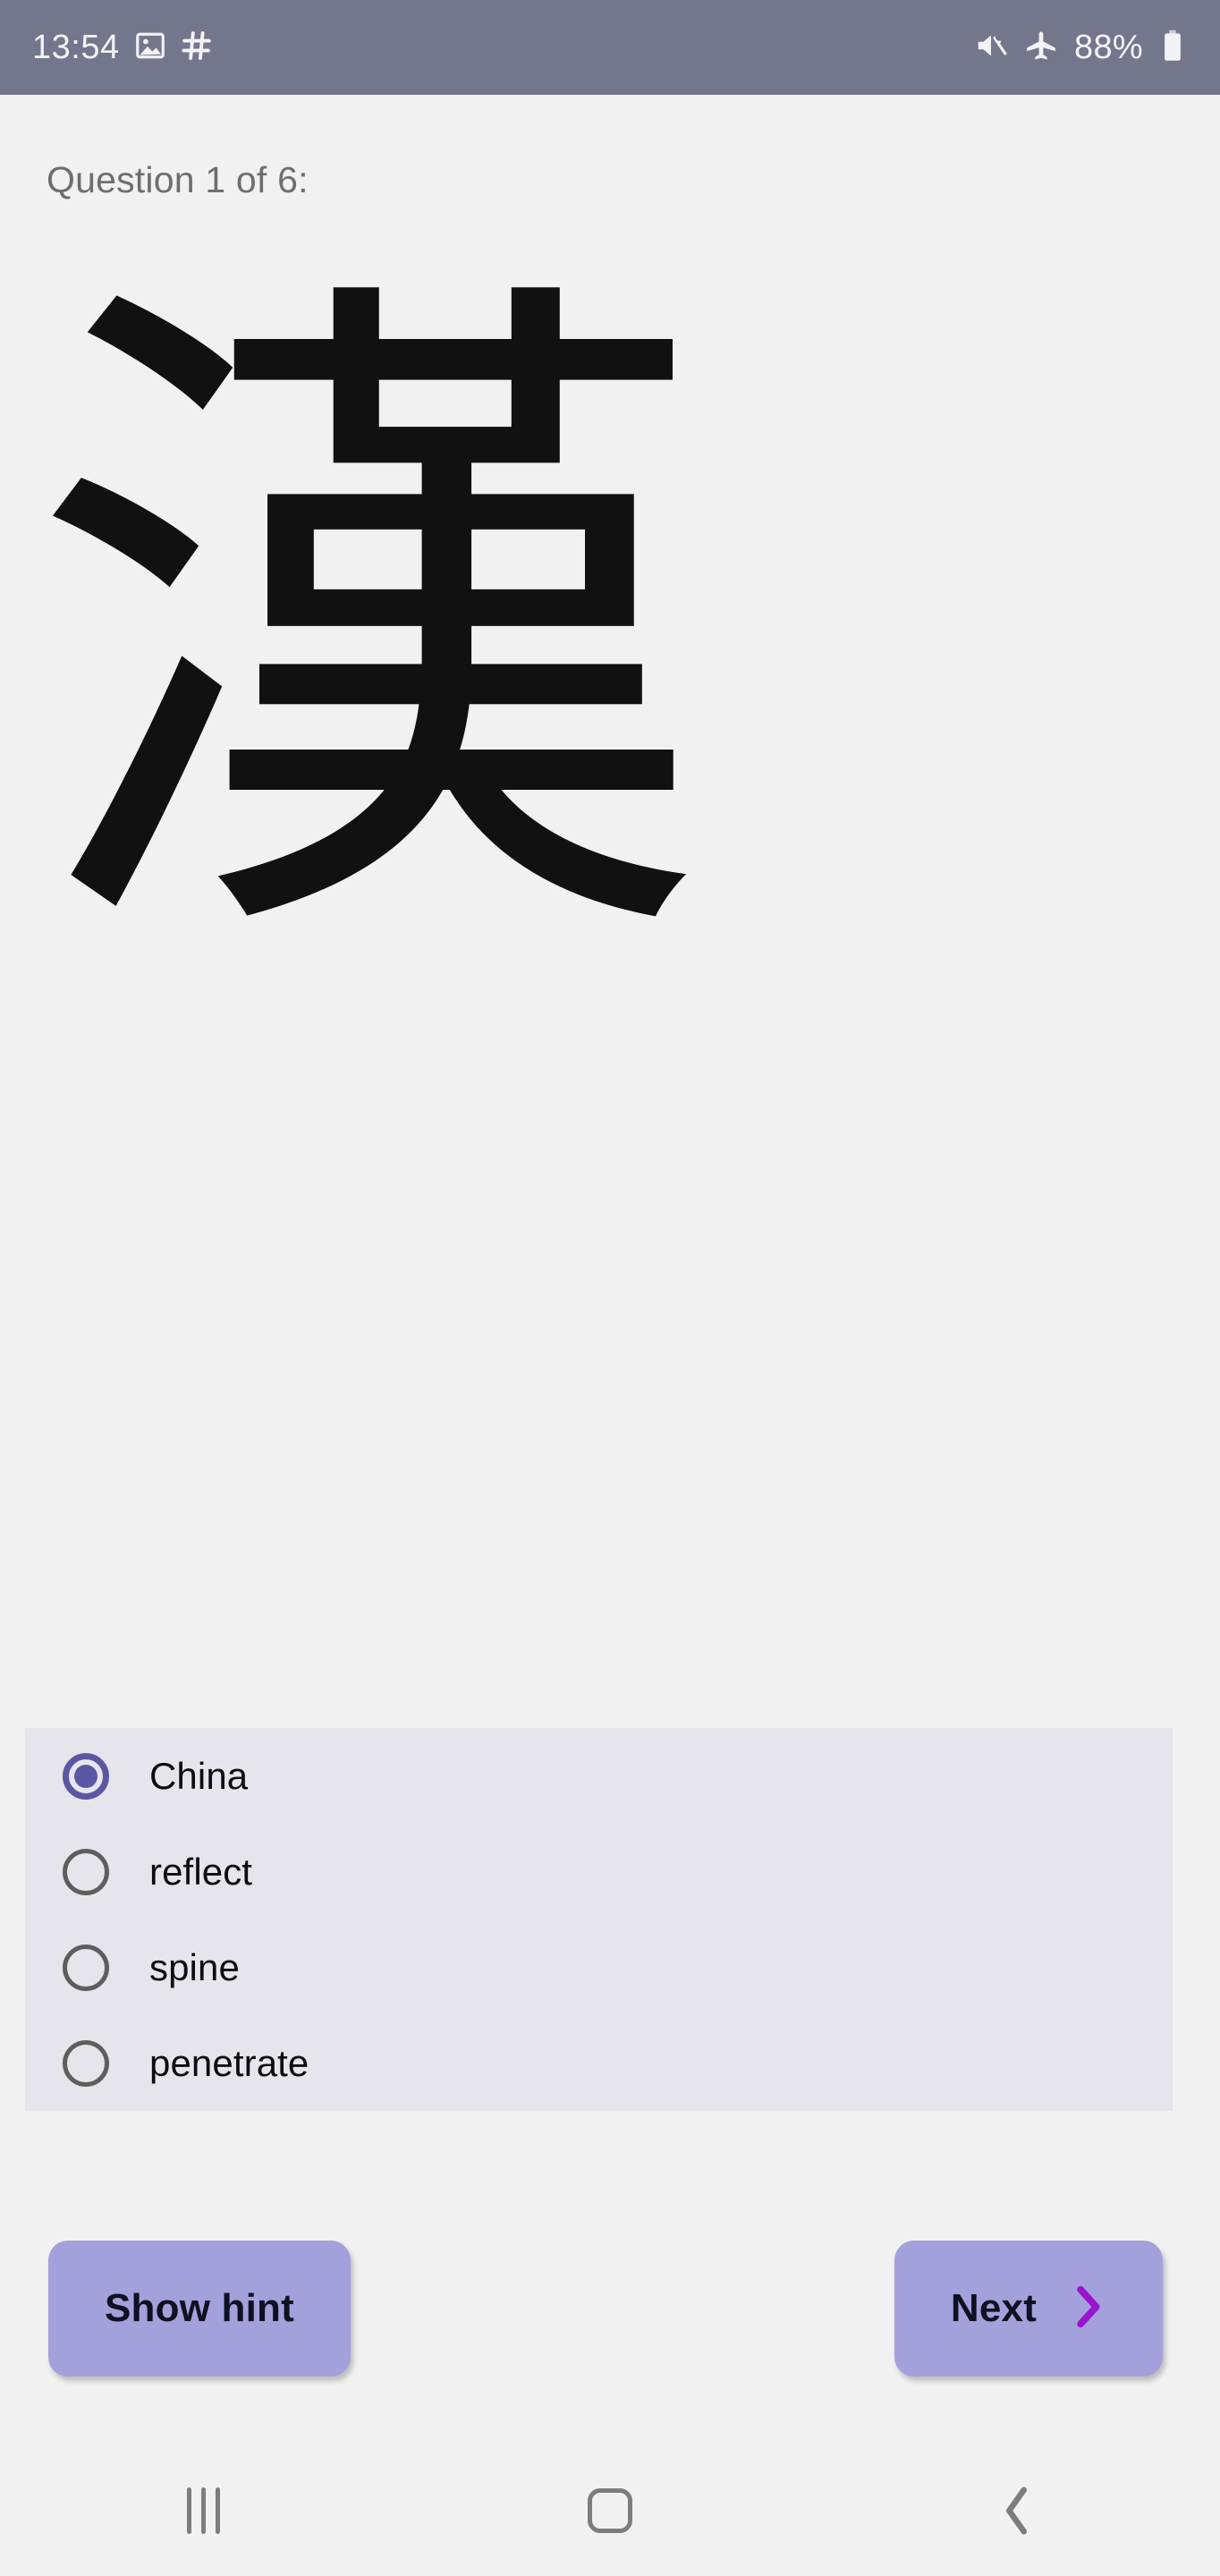 The width and height of the screenshot is (1220, 2576). I want to click on option-row-penetrate: penetrate, so click(599, 2063).